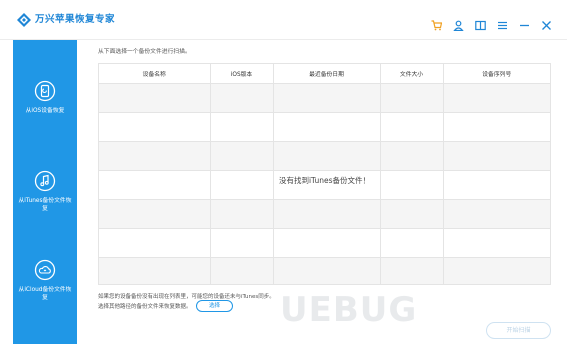 The height and width of the screenshot is (354, 567). What do you see at coordinates (524, 25) in the screenshot?
I see `minimize-icon` at bounding box center [524, 25].